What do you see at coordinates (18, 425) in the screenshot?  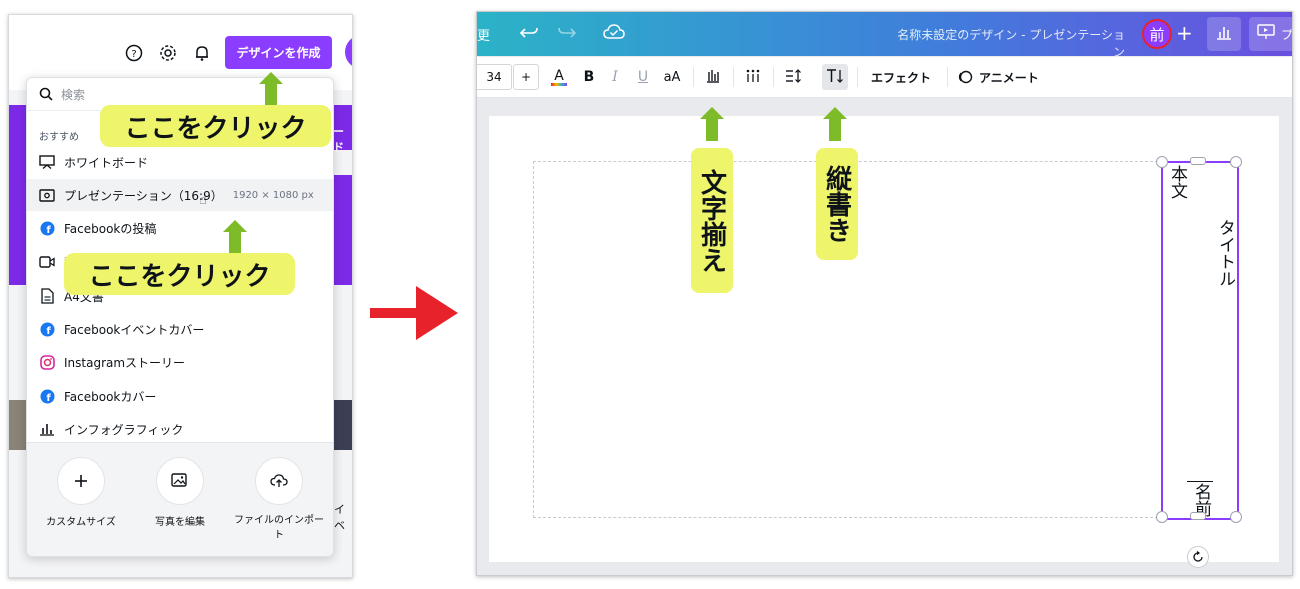 I see `background-thumb-left` at bounding box center [18, 425].